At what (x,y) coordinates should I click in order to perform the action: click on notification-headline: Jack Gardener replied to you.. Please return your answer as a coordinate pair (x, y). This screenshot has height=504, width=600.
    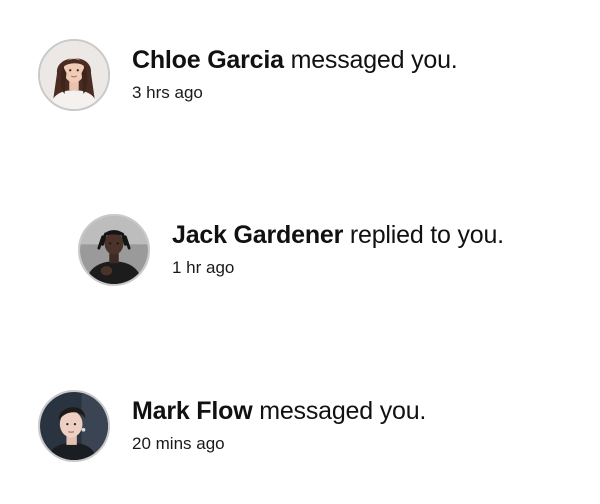
    Looking at the image, I should click on (338, 235).